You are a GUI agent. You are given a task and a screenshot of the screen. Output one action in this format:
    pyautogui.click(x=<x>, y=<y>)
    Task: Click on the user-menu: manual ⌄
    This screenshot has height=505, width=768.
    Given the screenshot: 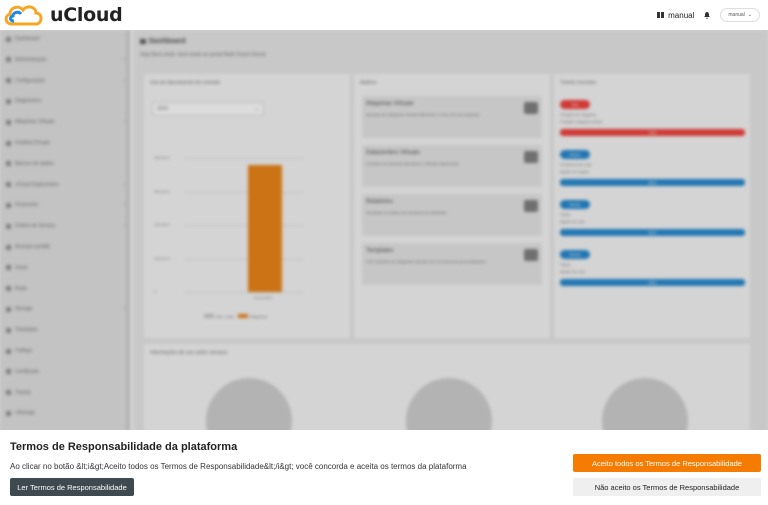 What is the action you would take?
    pyautogui.click(x=740, y=15)
    